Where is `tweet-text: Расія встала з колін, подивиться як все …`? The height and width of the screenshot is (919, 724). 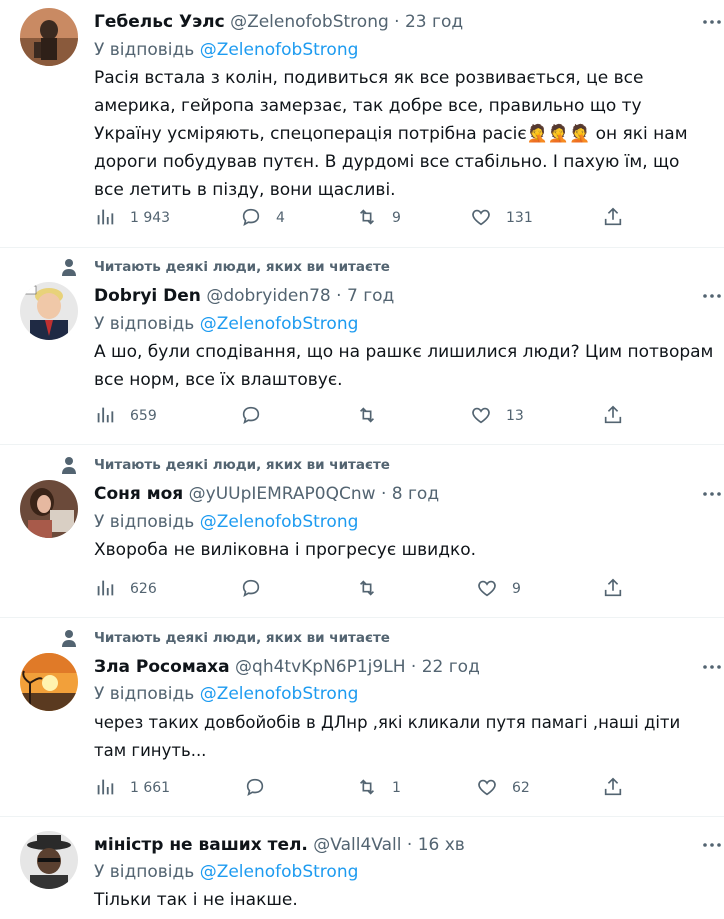
tweet-text: Расія встала з колін, подивиться як все … is located at coordinates (391, 134).